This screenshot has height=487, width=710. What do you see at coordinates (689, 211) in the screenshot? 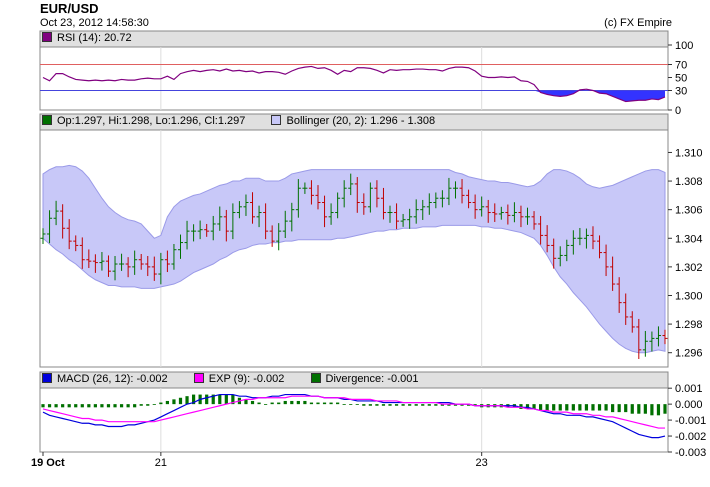
I see `price-tick-label-2: 1.306` at bounding box center [689, 211].